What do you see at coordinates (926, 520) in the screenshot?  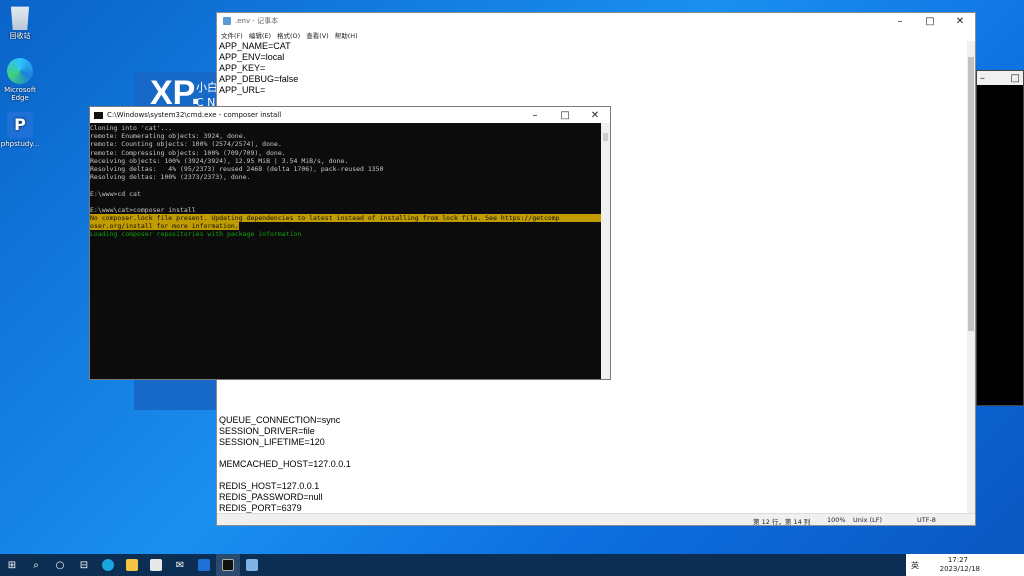 I see `status-encoding: UTF-8` at bounding box center [926, 520].